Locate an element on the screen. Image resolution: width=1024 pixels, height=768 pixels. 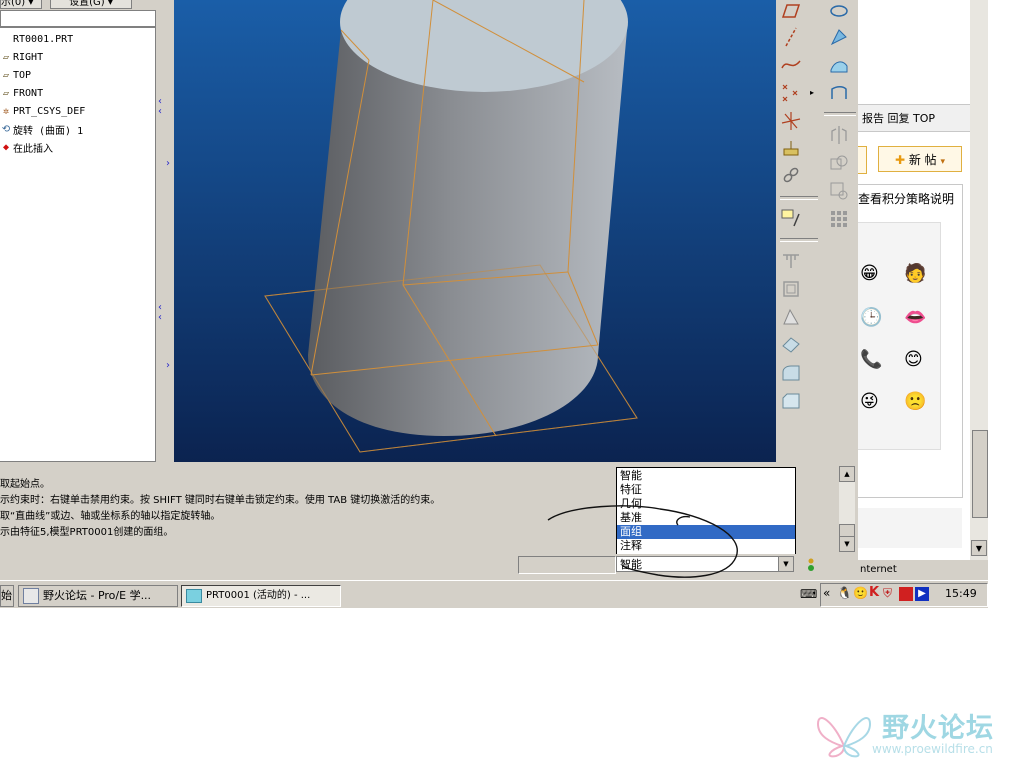
post-links: 报告 回复 TOP is located at coordinates (914, 118).